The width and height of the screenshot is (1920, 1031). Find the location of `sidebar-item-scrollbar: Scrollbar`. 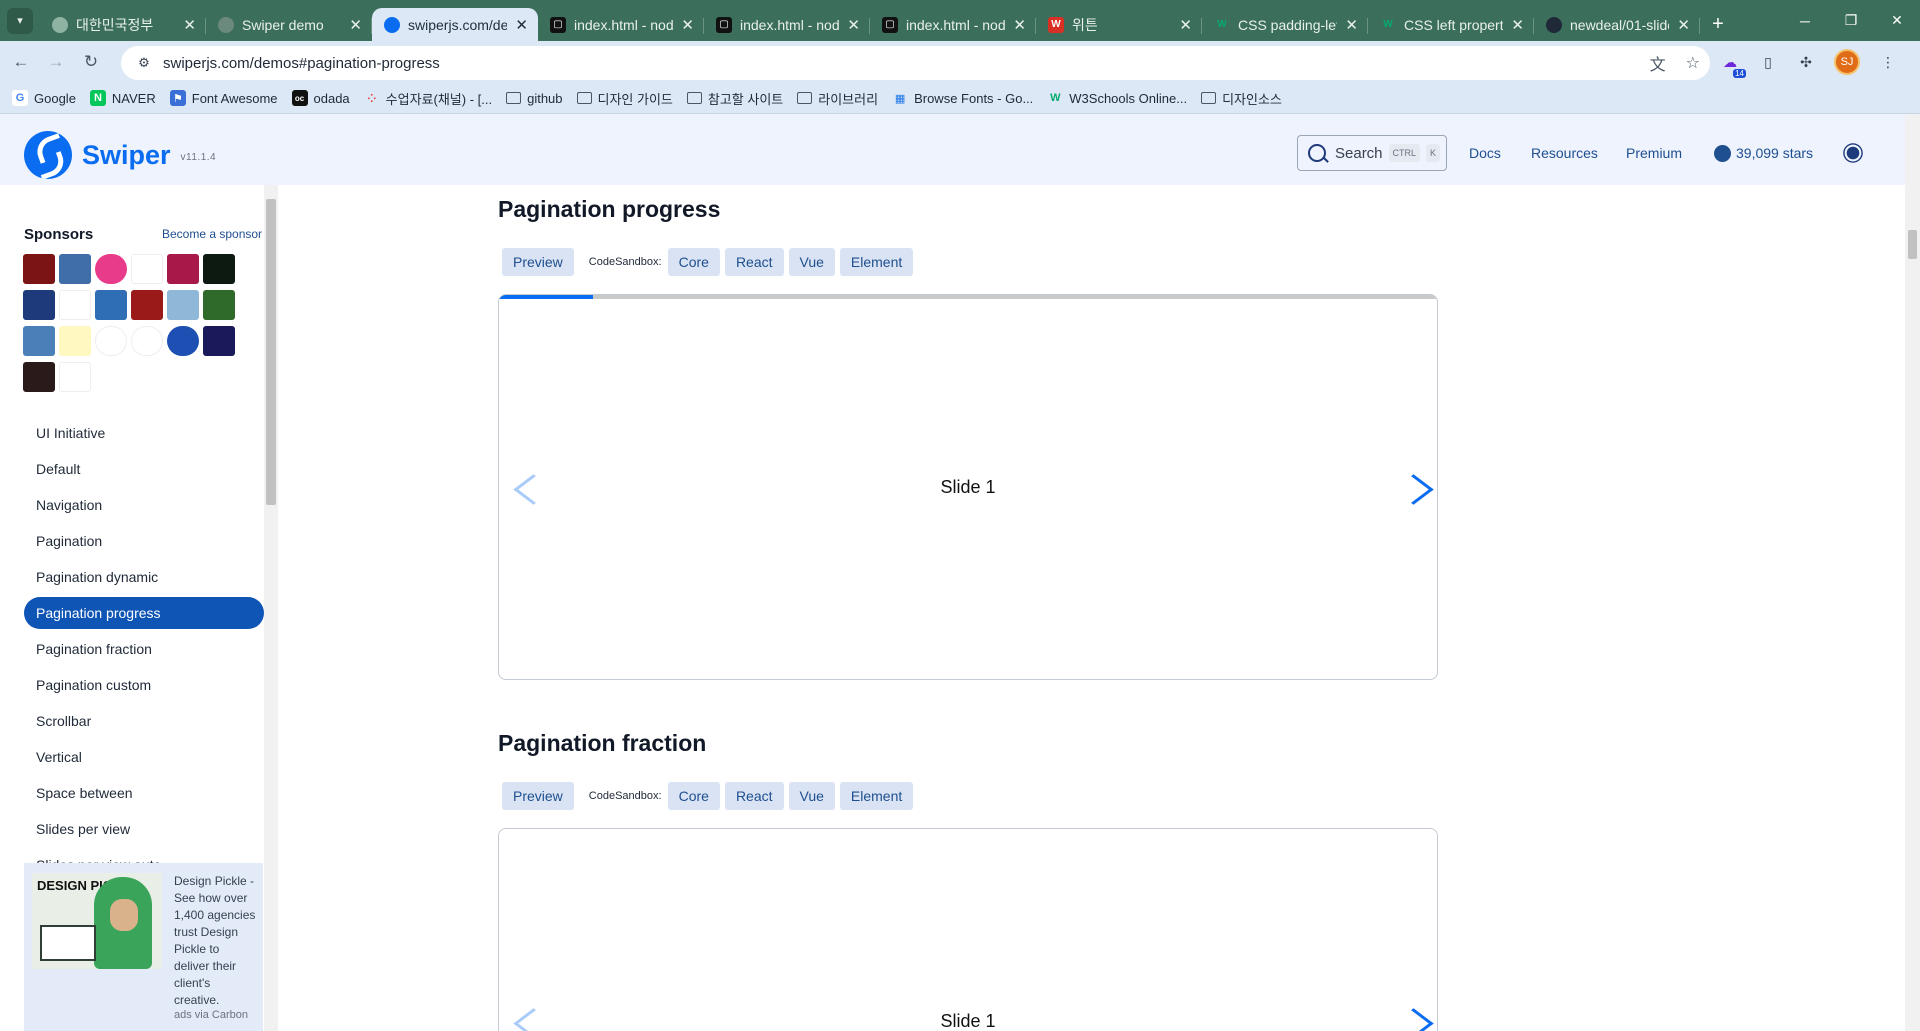

sidebar-item-scrollbar: Scrollbar is located at coordinates (144, 721).